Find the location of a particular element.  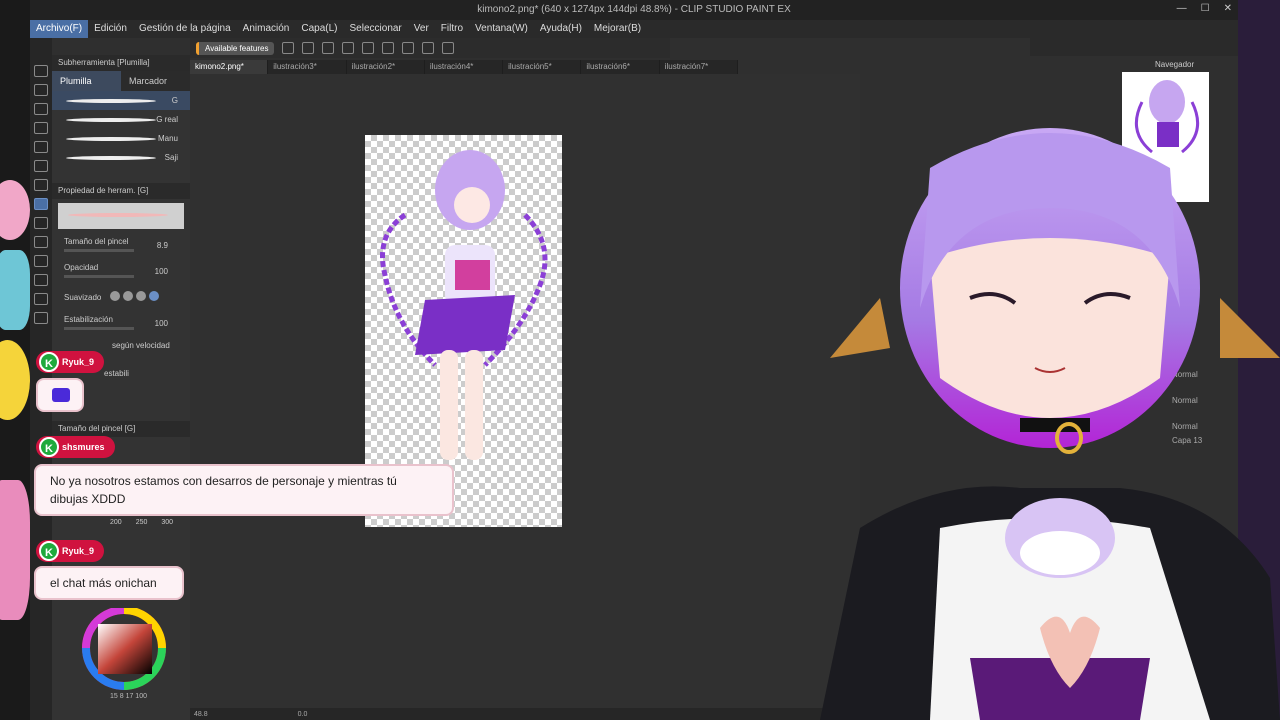

zoom-readout: 48.8 is located at coordinates (201, 714).